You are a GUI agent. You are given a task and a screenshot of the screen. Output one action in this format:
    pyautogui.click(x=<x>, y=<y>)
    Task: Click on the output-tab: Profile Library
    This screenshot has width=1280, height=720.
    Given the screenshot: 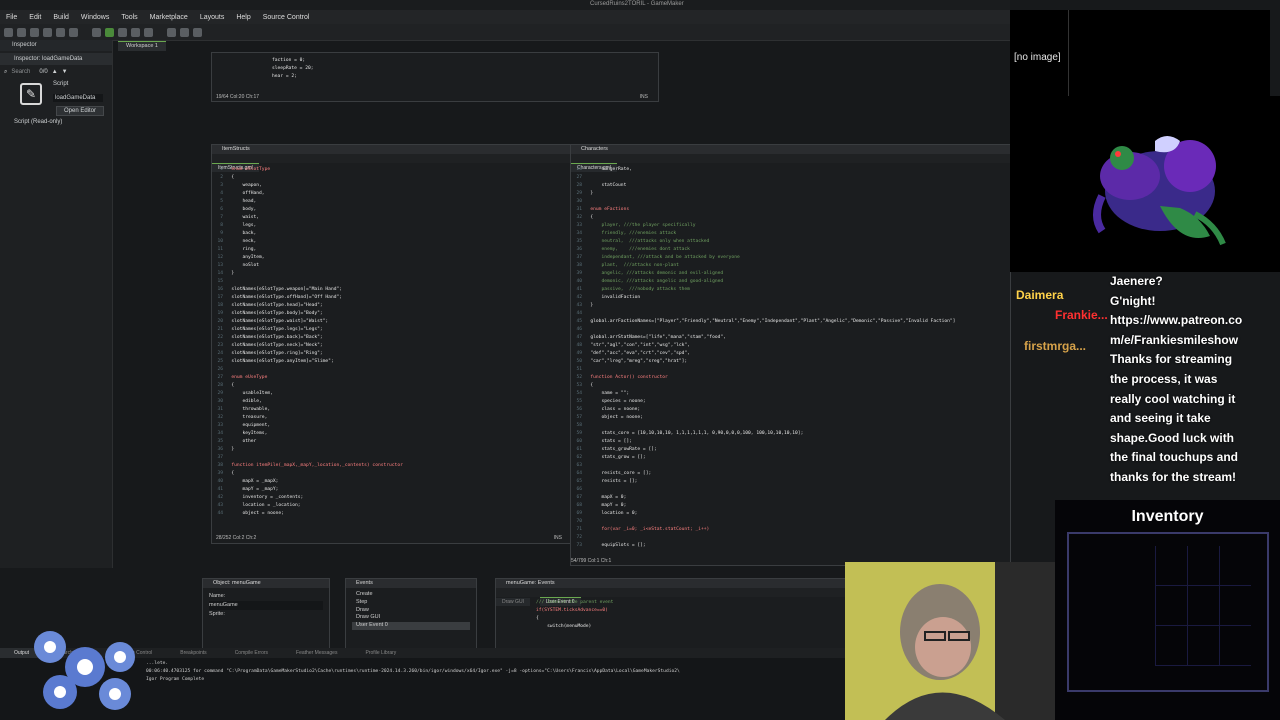 What is the action you would take?
    pyautogui.click(x=380, y=653)
    